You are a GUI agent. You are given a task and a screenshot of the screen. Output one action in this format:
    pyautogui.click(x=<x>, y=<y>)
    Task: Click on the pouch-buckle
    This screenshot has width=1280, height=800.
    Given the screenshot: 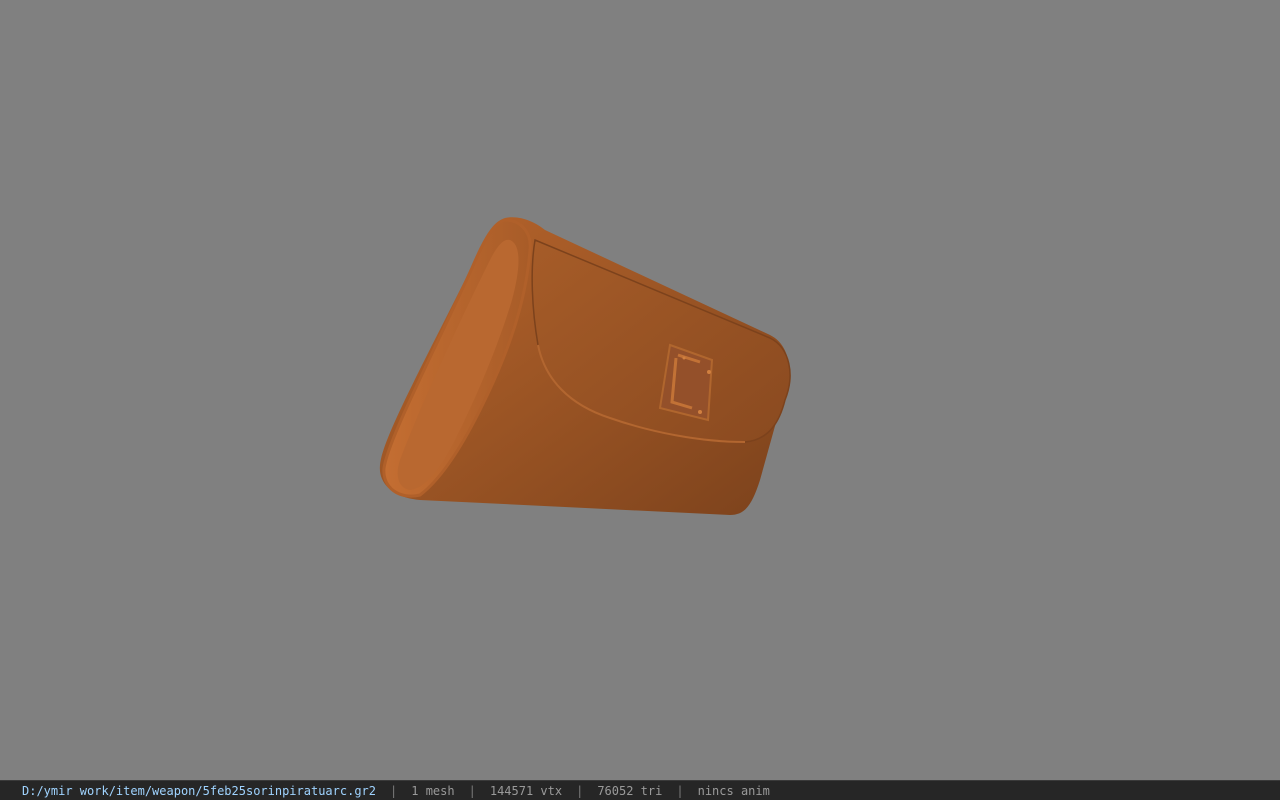 What is the action you would take?
    pyautogui.click(x=686, y=382)
    